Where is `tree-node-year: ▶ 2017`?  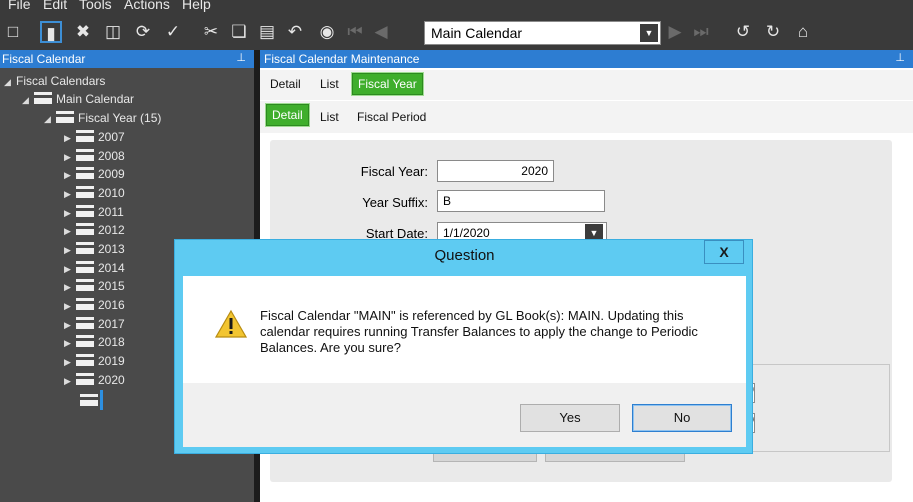 tree-node-year: ▶ 2017 is located at coordinates (94, 324).